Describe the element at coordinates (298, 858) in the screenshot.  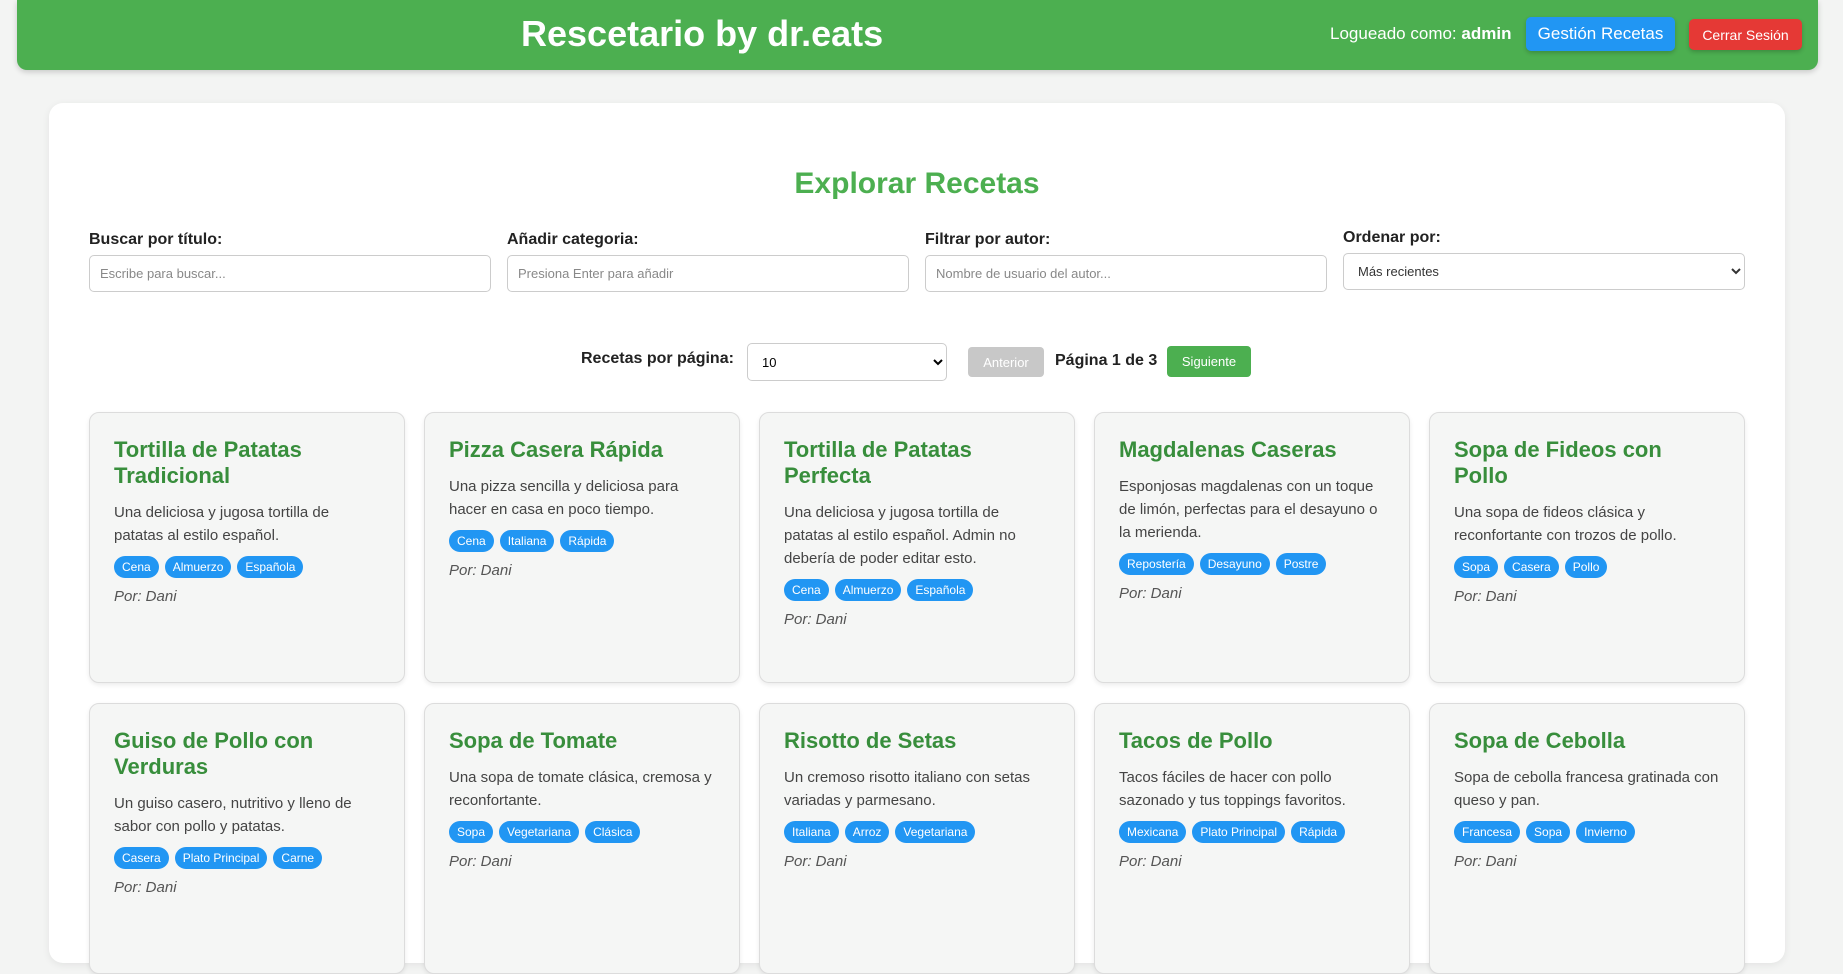
I see `category-tag: Carne` at that location.